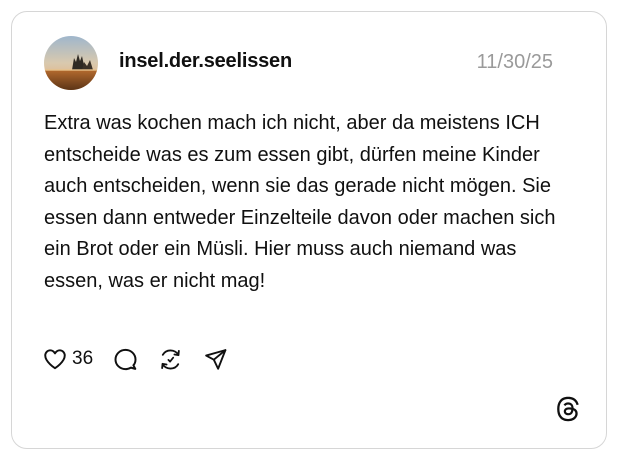 The image size is (620, 461). Describe the element at coordinates (55, 359) in the screenshot. I see `heart-icon` at that location.